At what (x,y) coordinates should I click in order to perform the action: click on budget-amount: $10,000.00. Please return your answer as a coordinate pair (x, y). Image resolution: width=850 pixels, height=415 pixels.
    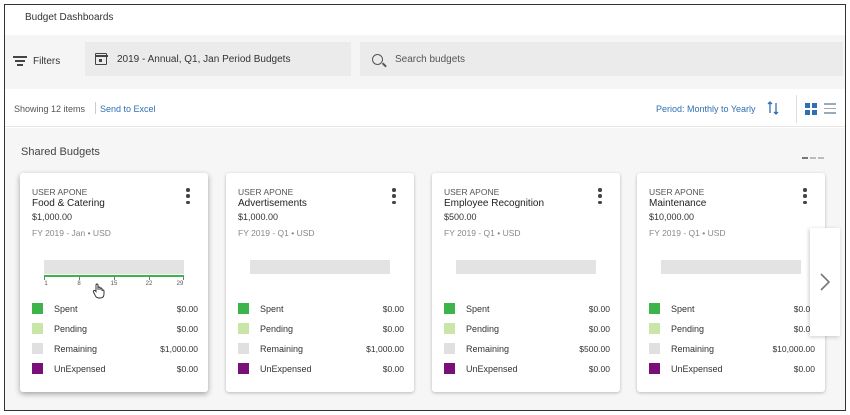
    Looking at the image, I should click on (672, 217).